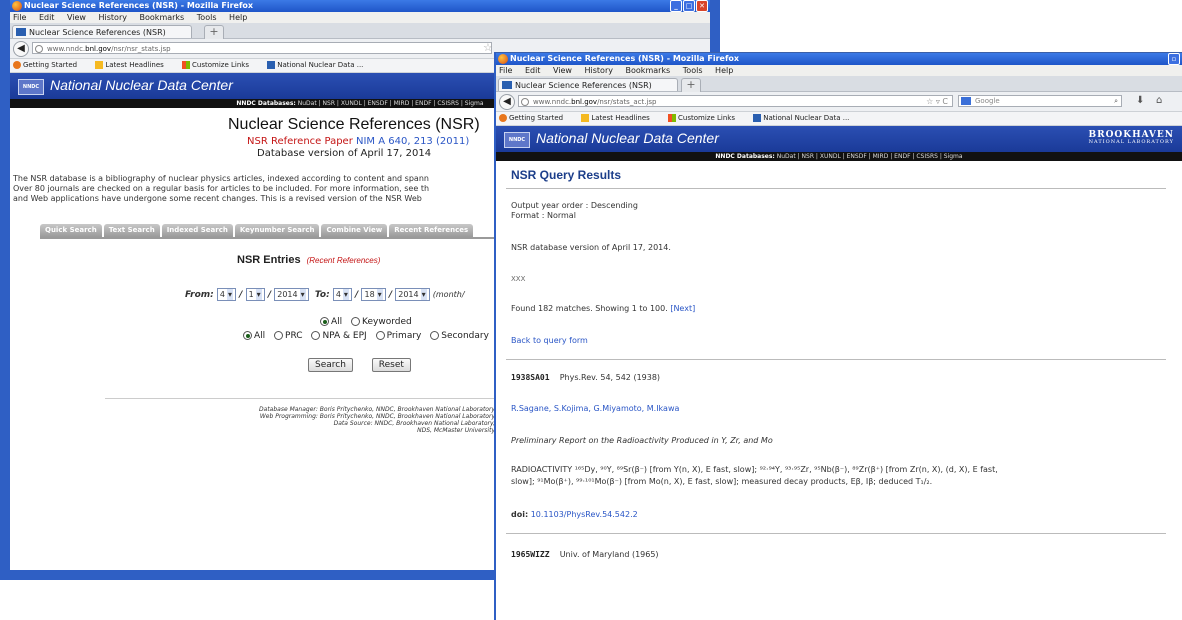  What do you see at coordinates (367, 365) in the screenshot?
I see `form-buttons: Search Reset` at bounding box center [367, 365].